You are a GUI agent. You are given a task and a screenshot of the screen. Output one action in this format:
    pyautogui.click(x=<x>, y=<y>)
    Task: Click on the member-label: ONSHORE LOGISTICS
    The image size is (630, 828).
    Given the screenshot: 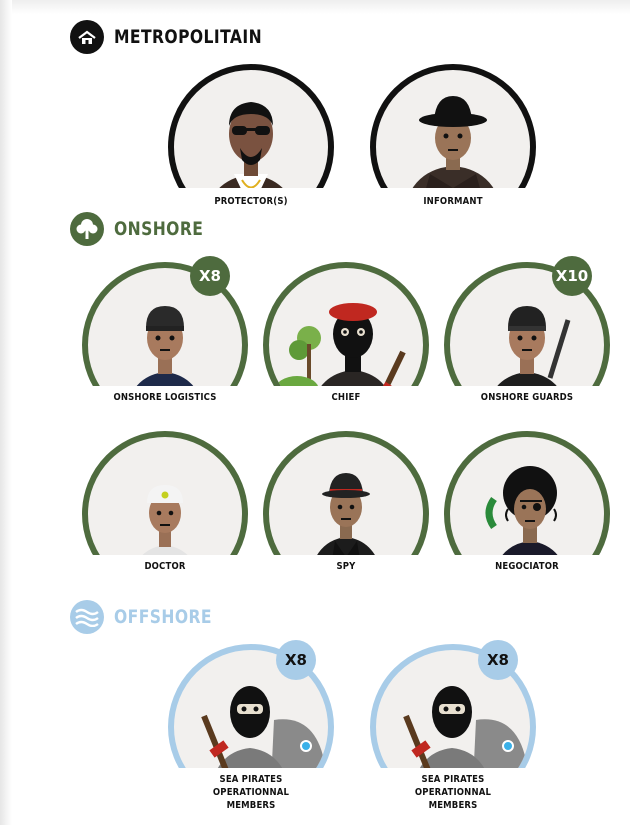 What is the action you would take?
    pyautogui.click(x=165, y=397)
    